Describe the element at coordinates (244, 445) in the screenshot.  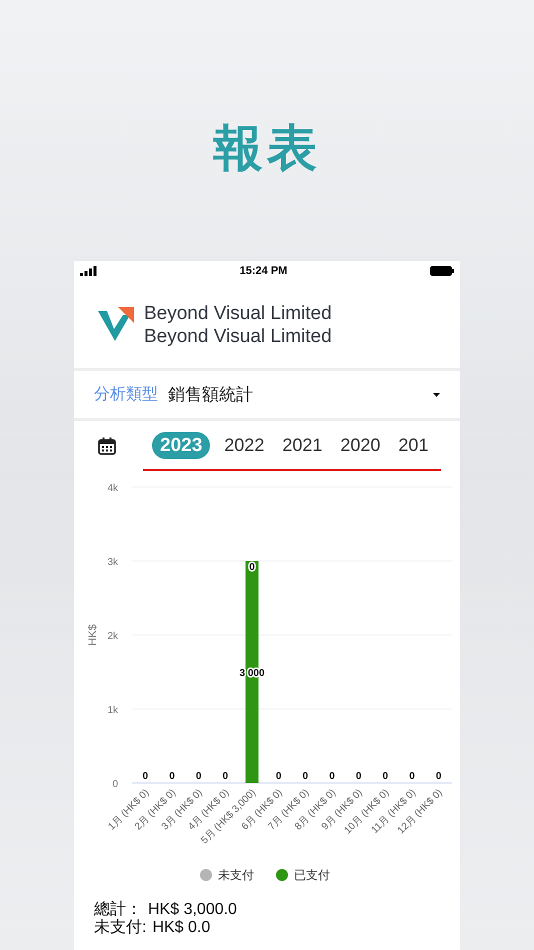
I see `year-tab: 2022` at that location.